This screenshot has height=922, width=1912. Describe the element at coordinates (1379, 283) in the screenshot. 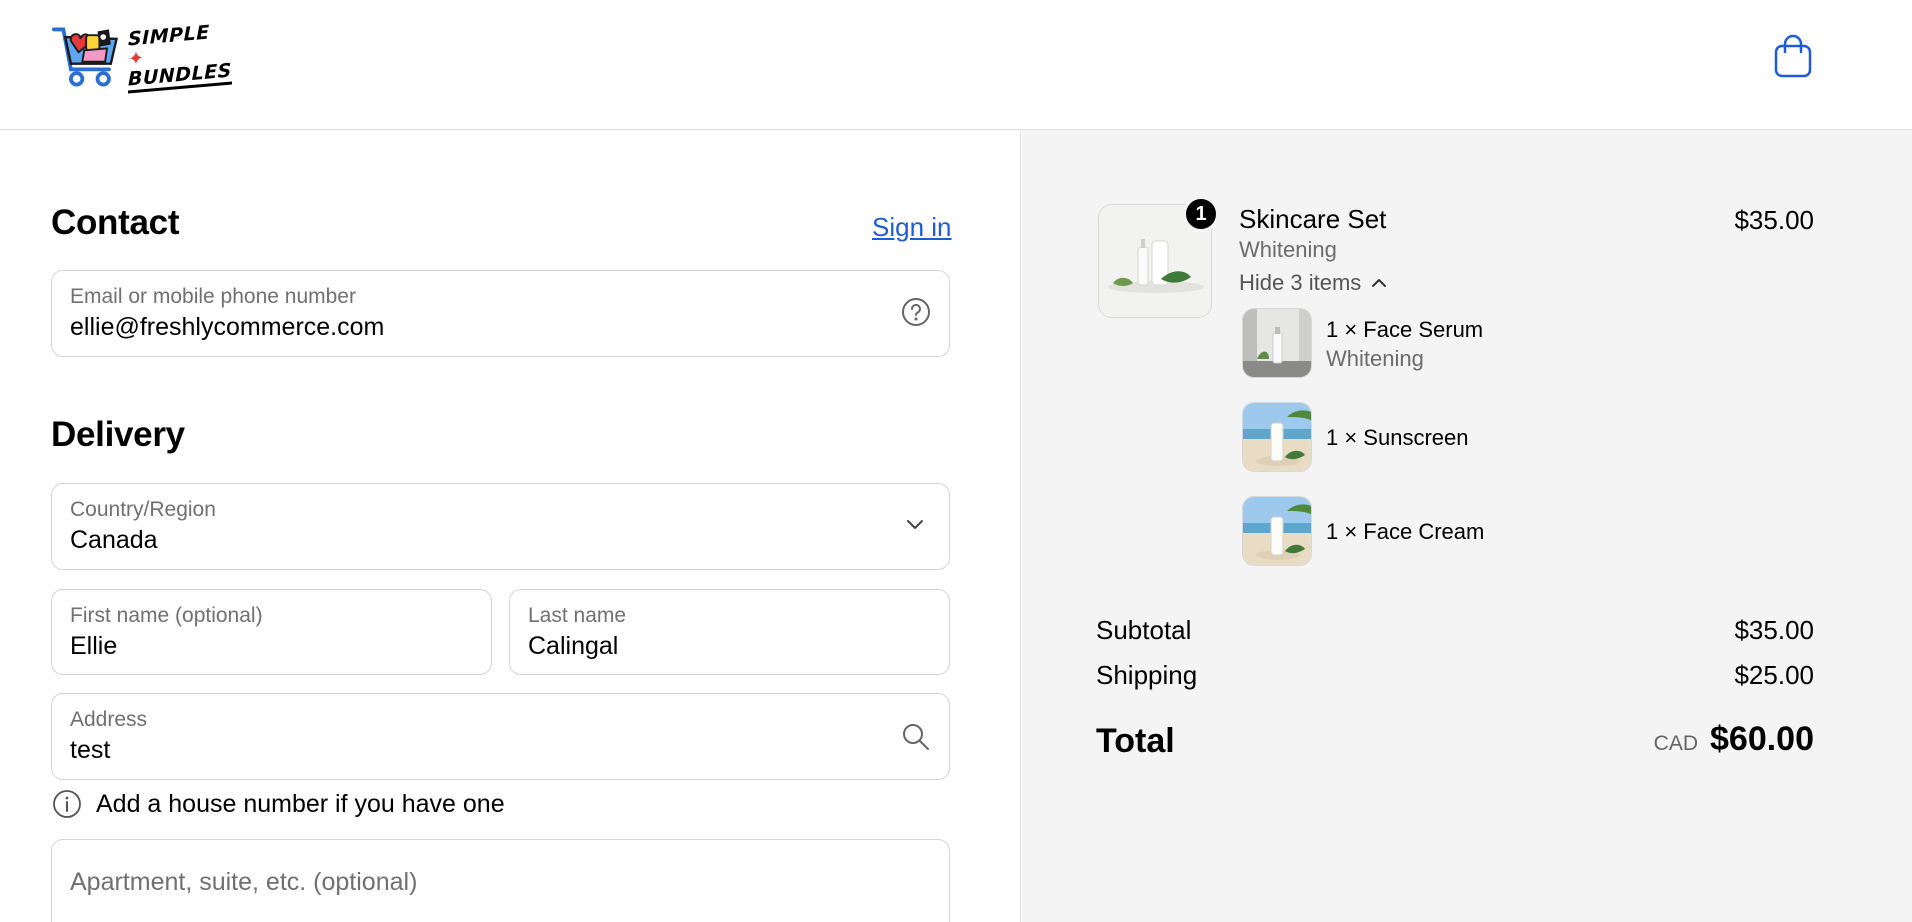

I see `chevron-up-icon` at that location.